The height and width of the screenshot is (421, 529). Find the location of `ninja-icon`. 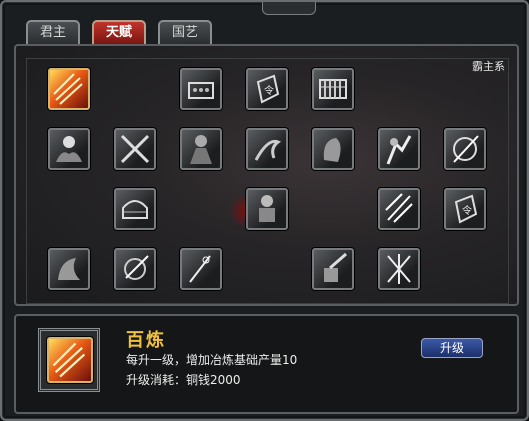

ninja-icon is located at coordinates (201, 149).